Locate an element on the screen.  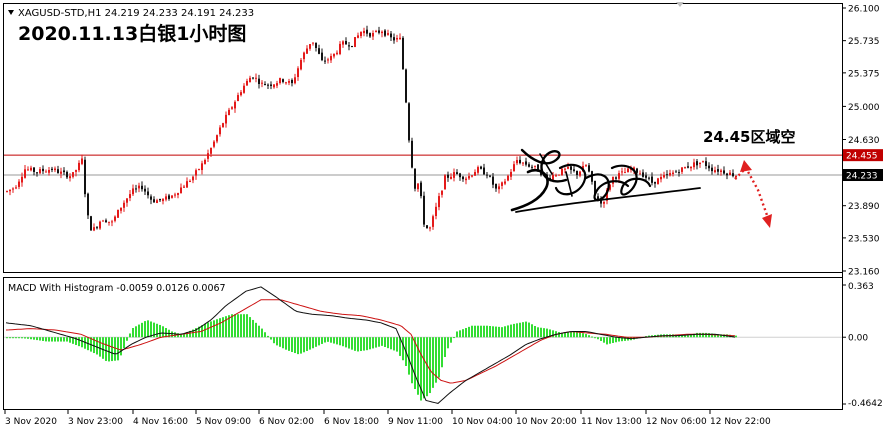
time-tick-label: 3 Nov 23:00 is located at coordinates (95, 422).